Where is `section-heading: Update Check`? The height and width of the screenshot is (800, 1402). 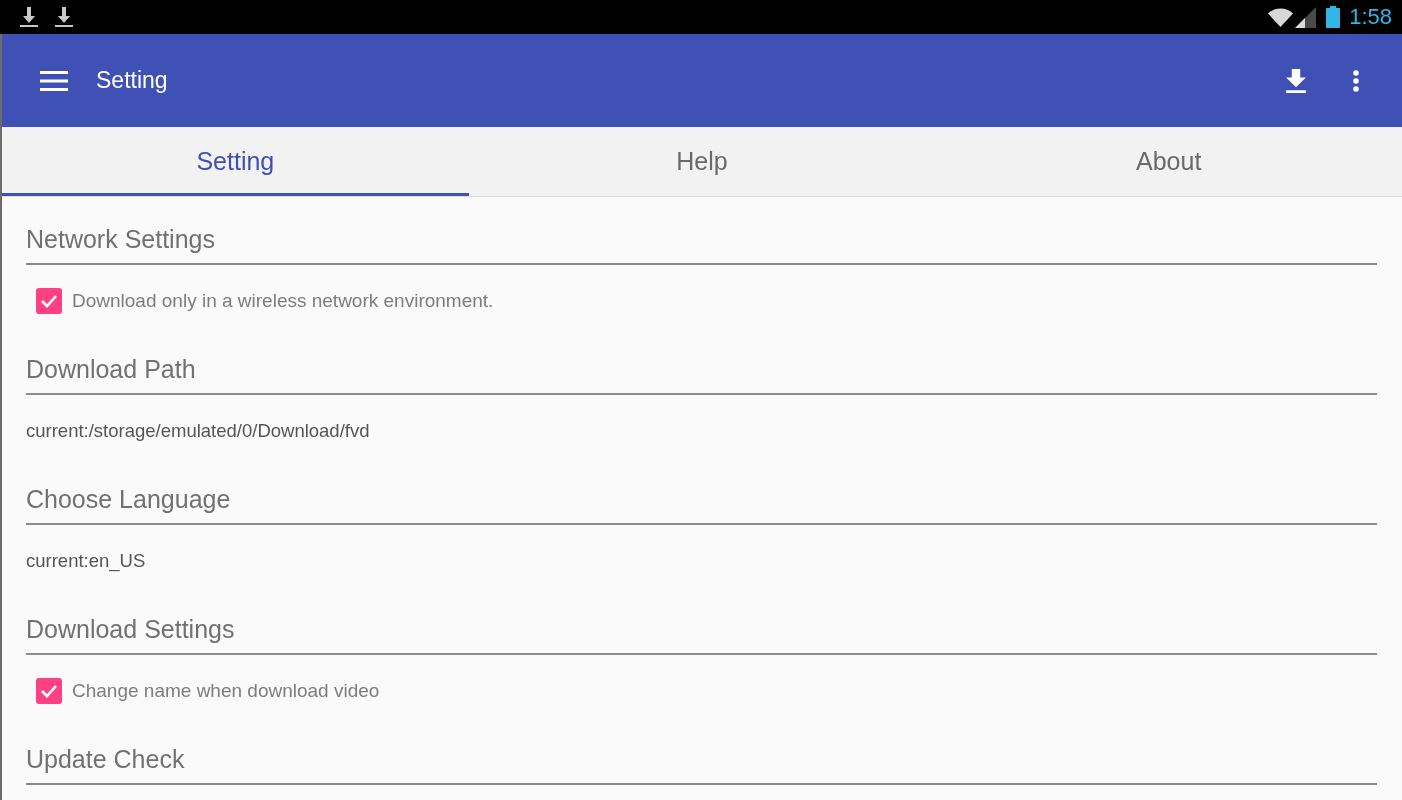
section-heading: Update Check is located at coordinates (106, 759).